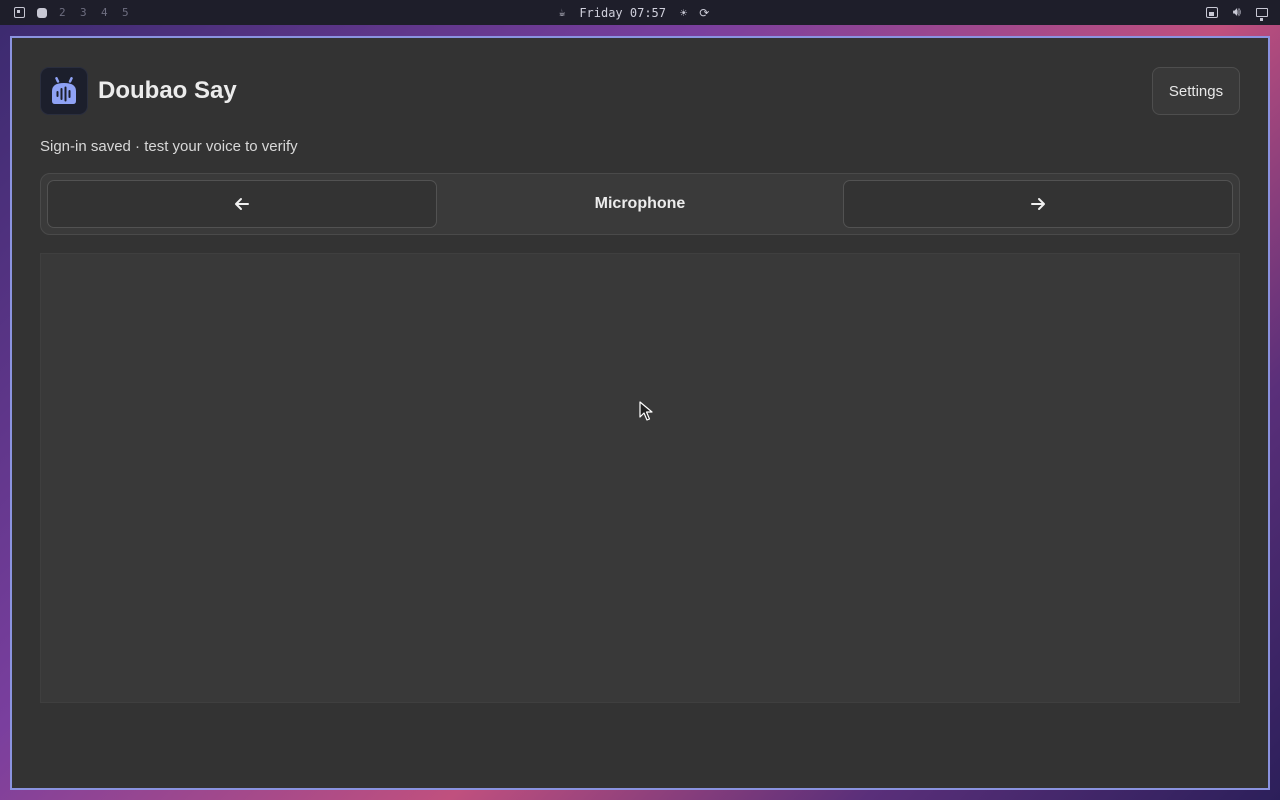  I want to click on workspace-2: 2, so click(69, 12).